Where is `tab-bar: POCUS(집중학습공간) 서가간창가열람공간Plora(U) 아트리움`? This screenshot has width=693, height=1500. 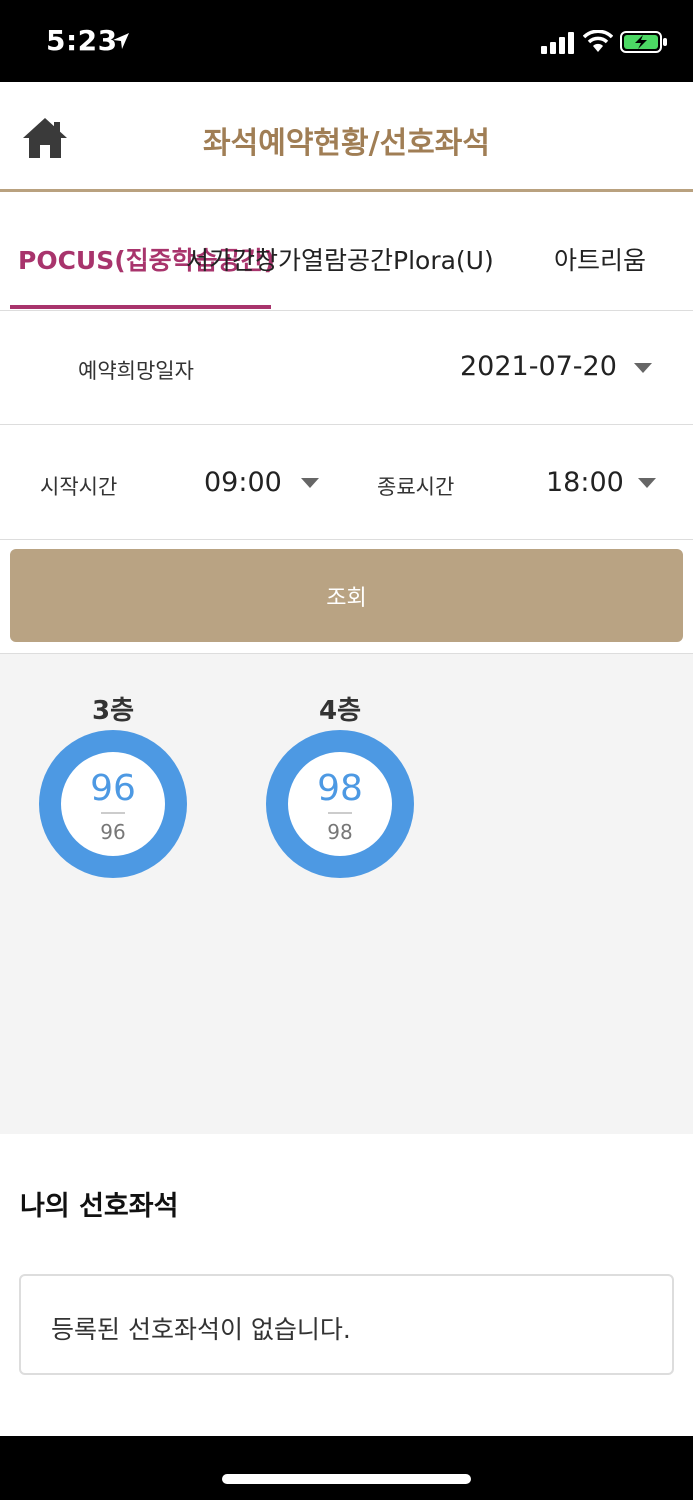
tab-bar: POCUS(집중학습공간) 서가간창가열람공간Plora(U) 아트리움 is located at coordinates (346, 253).